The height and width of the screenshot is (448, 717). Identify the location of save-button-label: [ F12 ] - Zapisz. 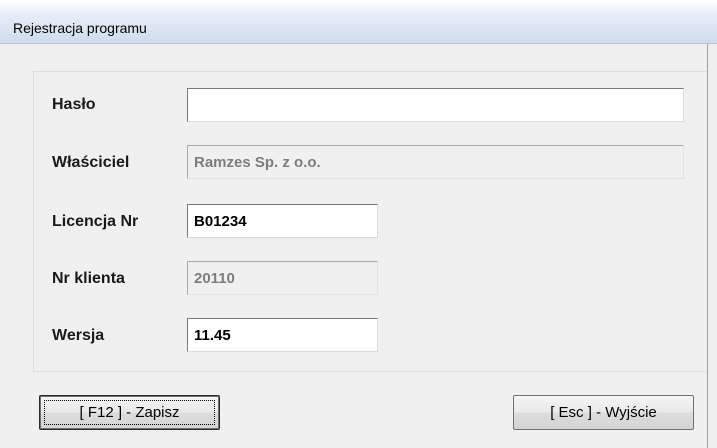
(129, 412).